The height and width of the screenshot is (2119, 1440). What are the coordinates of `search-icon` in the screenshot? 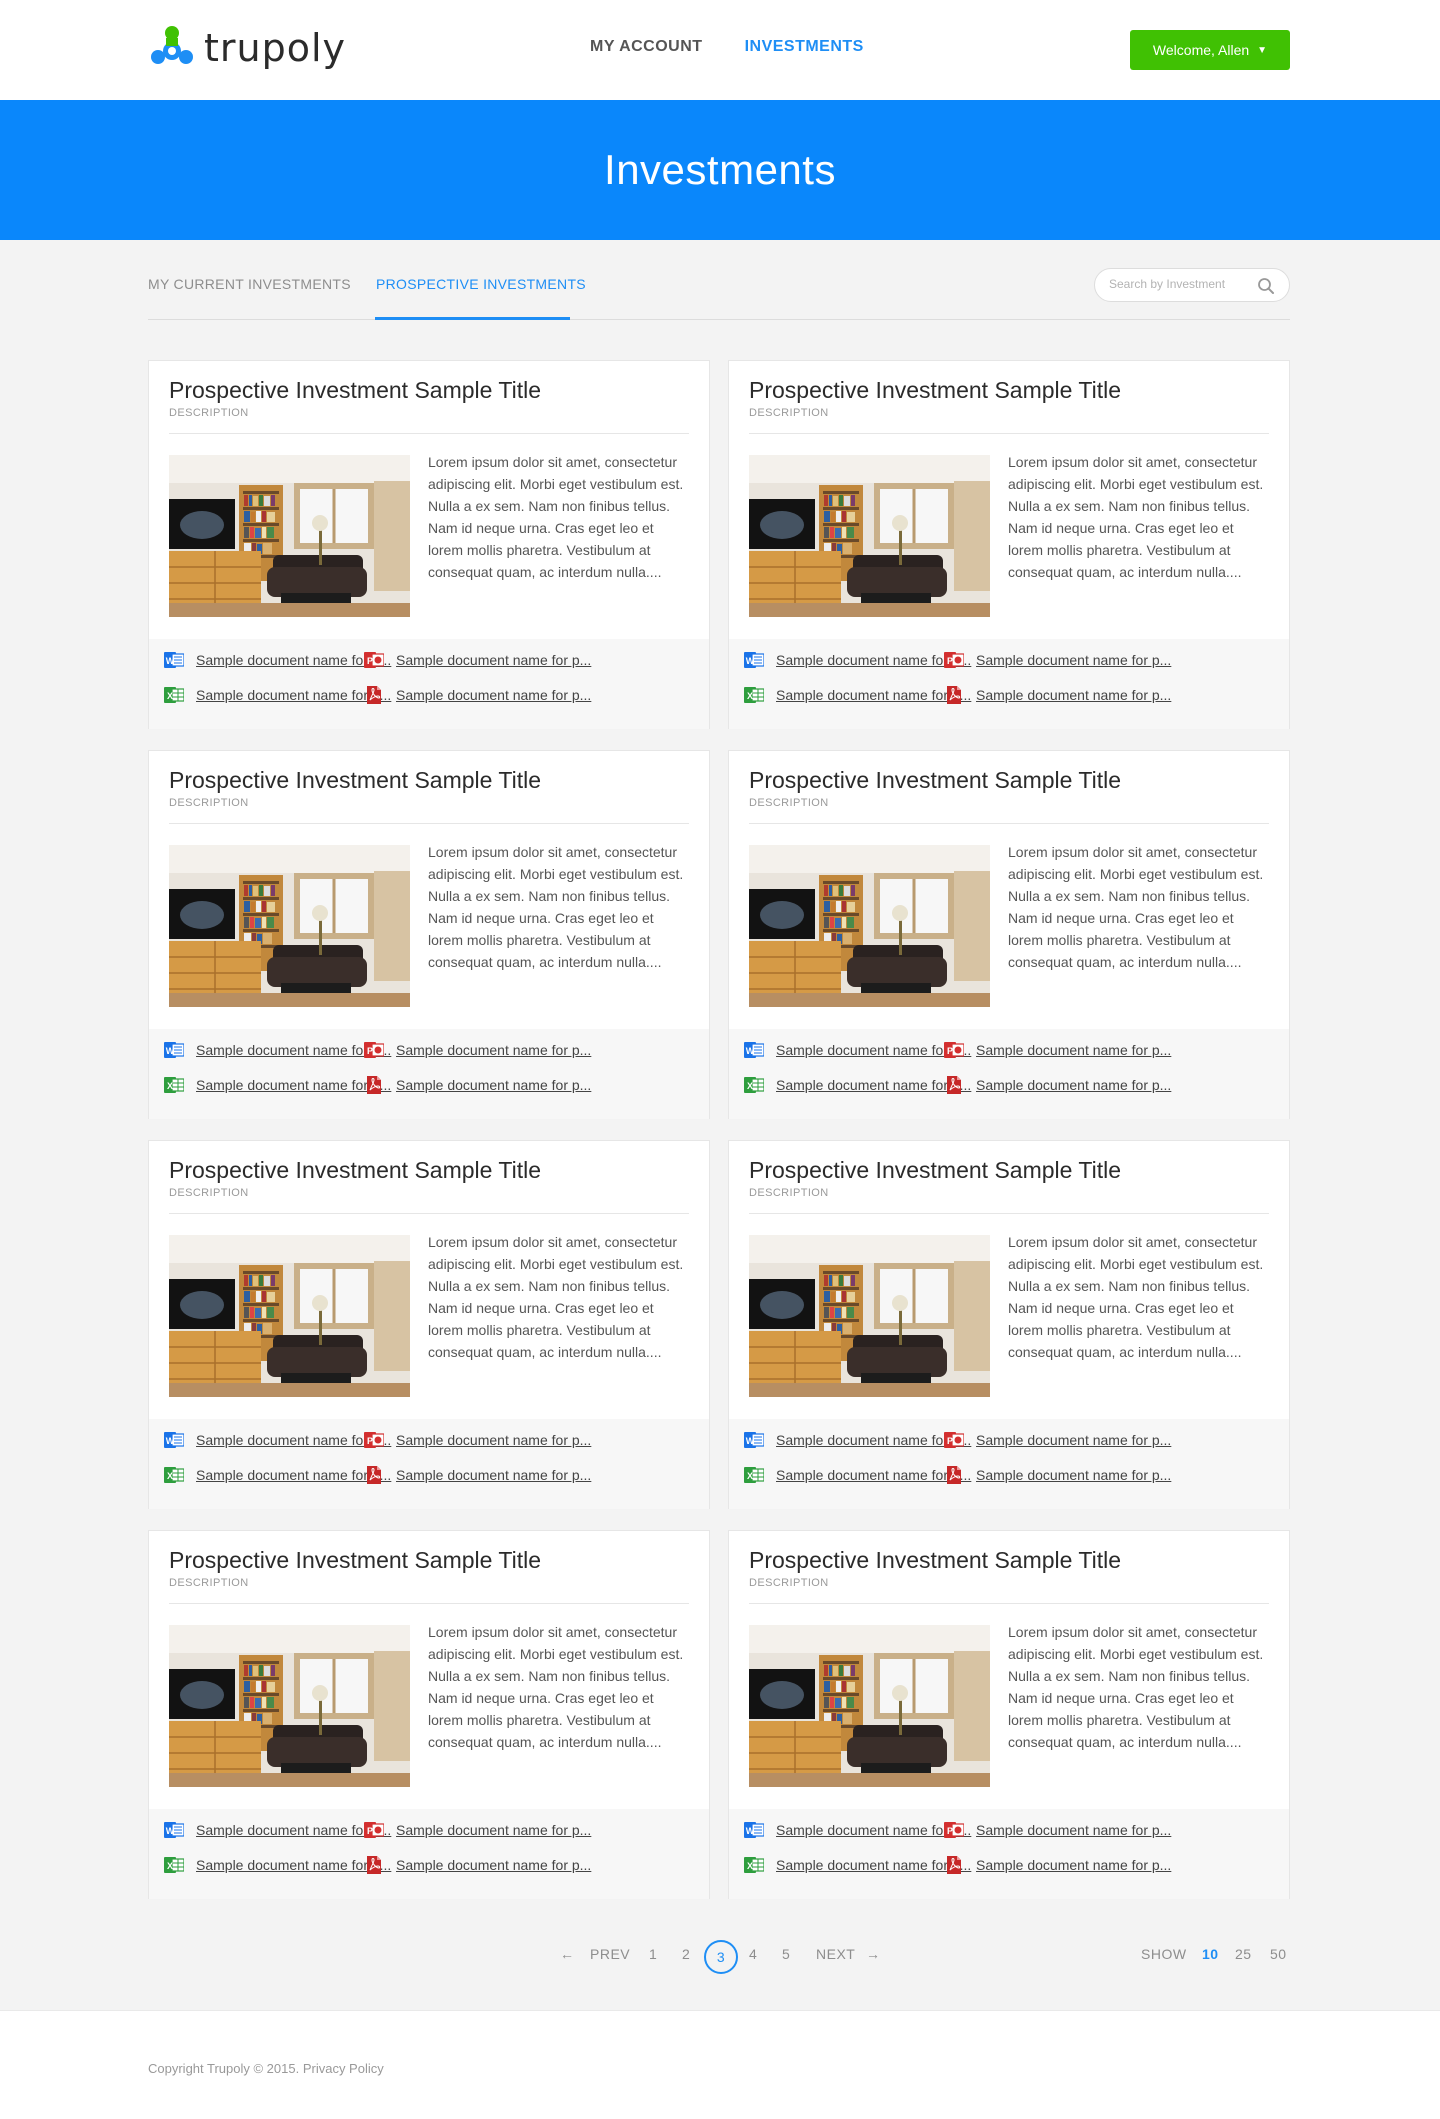 It's located at (1266, 286).